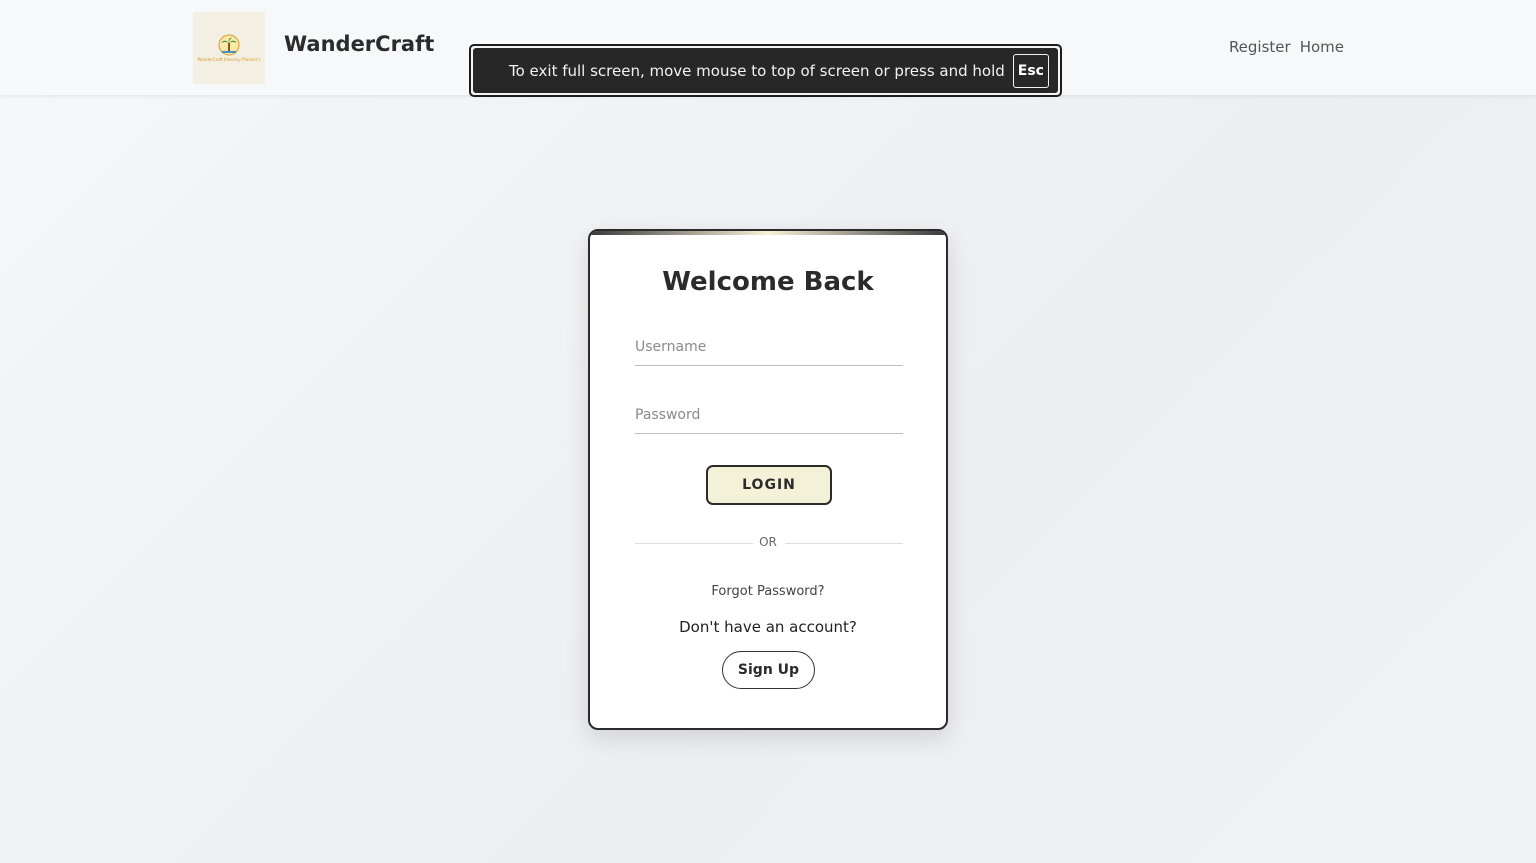  What do you see at coordinates (768, 282) in the screenshot?
I see `login-title: Welcome Back` at bounding box center [768, 282].